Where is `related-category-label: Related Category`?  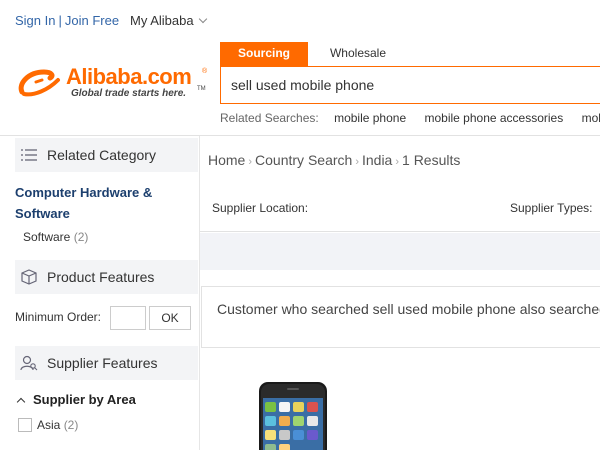
related-category-label: Related Category is located at coordinates (101, 155).